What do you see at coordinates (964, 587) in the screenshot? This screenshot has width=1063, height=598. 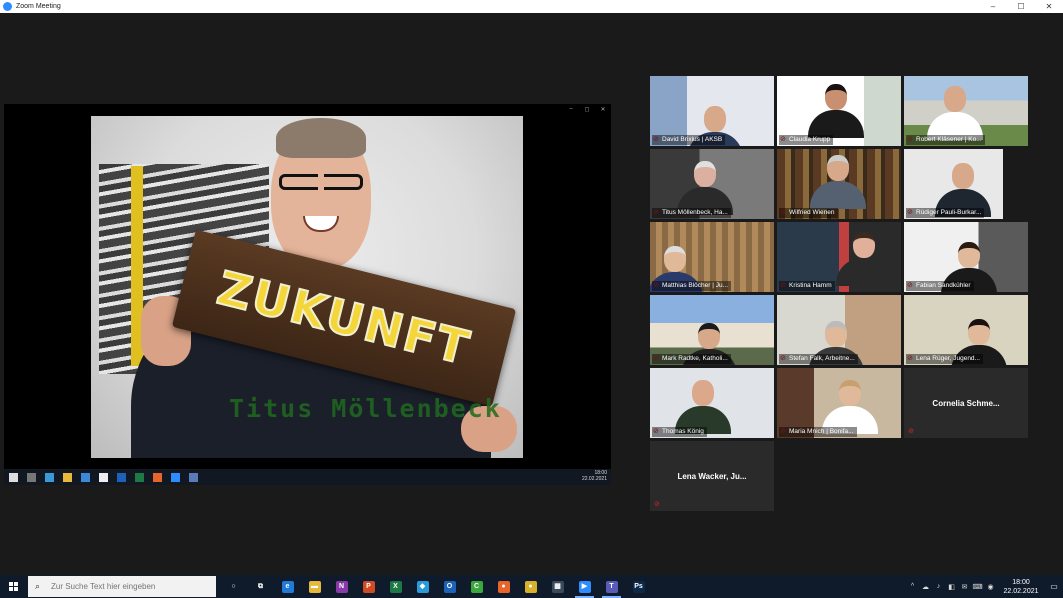 I see `tray-icon: ✉` at bounding box center [964, 587].